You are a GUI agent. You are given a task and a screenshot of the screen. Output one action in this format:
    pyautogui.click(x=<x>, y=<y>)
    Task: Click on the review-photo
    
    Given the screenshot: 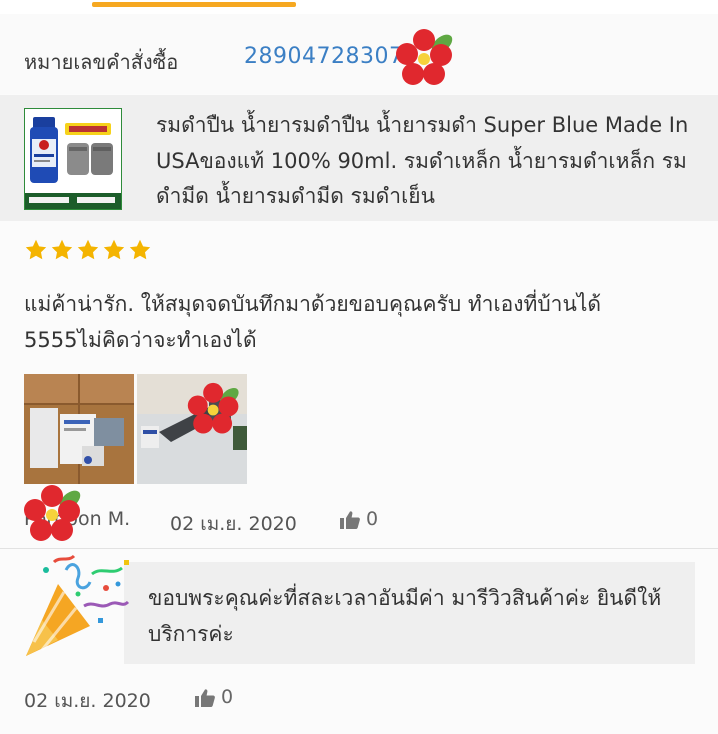 What is the action you would take?
    pyautogui.click(x=79, y=429)
    